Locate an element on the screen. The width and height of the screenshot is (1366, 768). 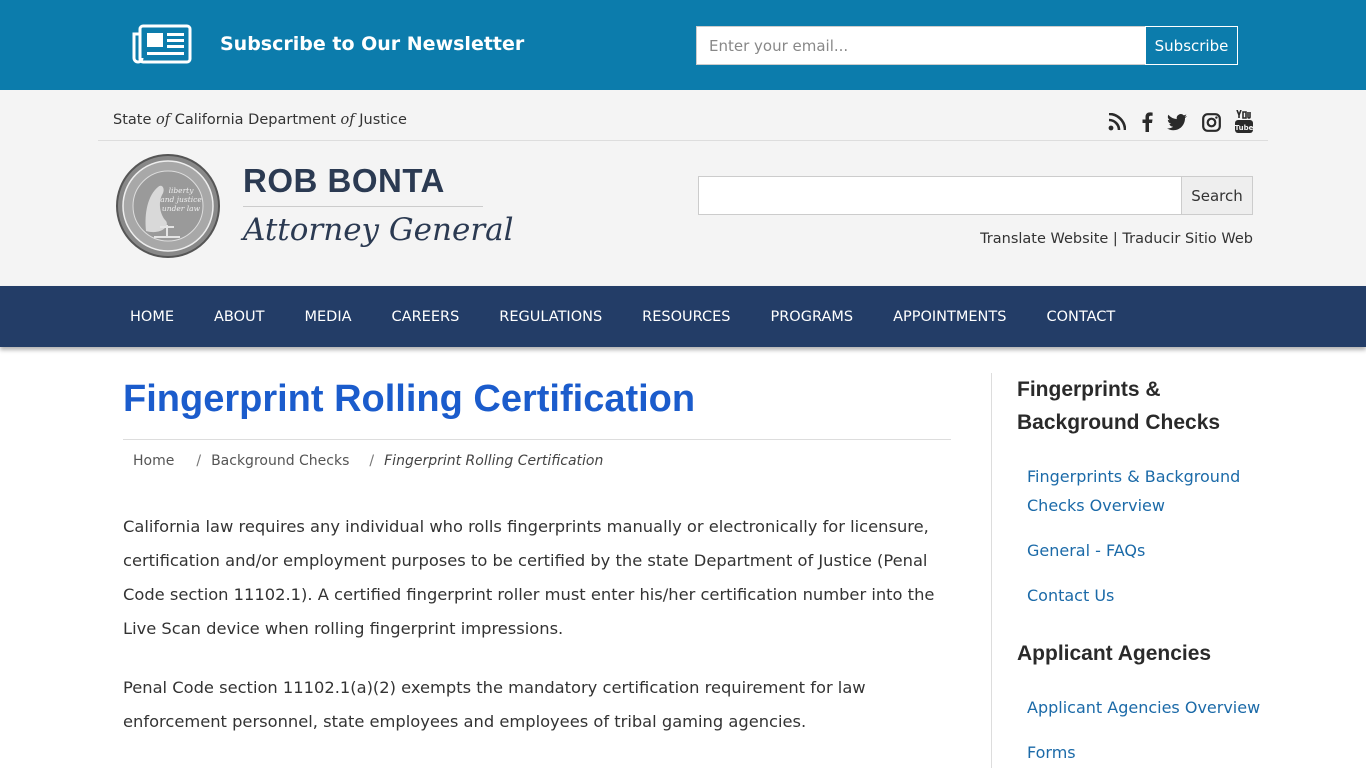
svg-text: liberty is located at coordinates (182, 190).